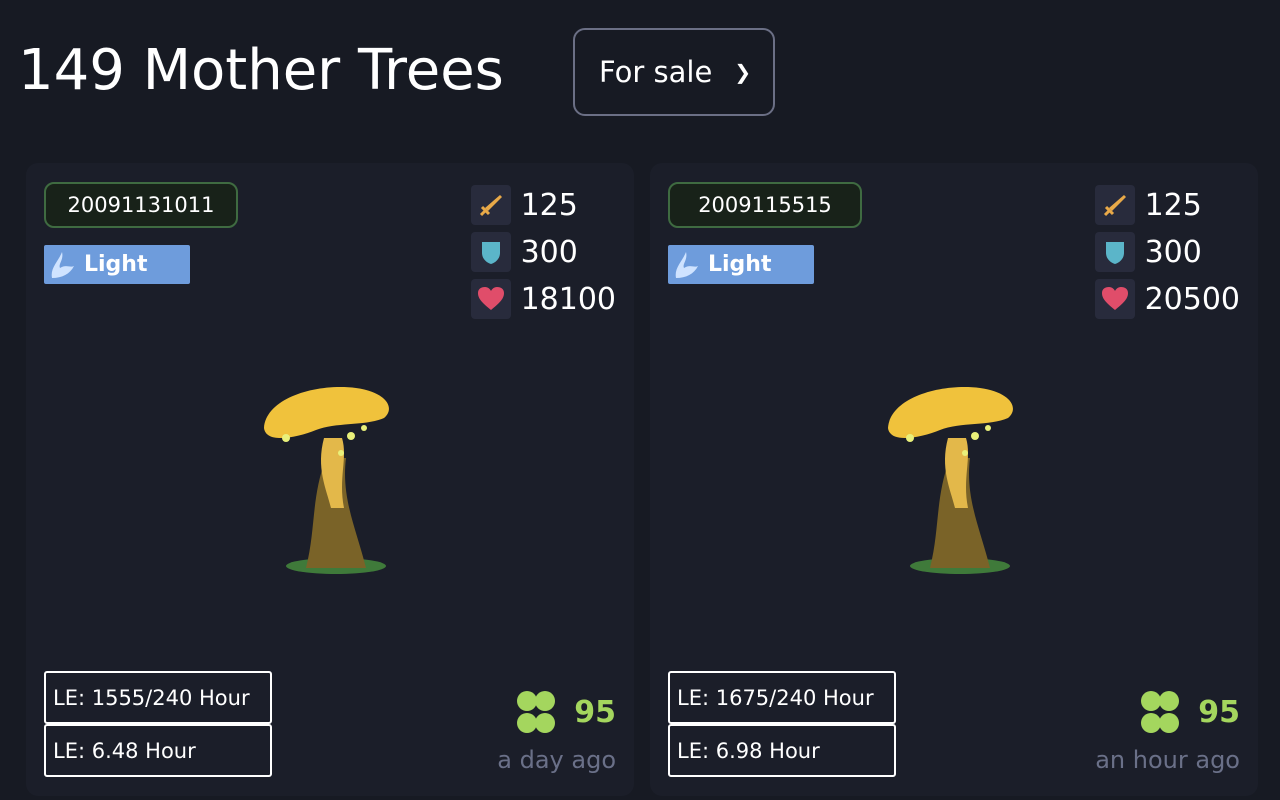 This screenshot has height=800, width=1280. What do you see at coordinates (158, 697) in the screenshot?
I see `le-total: LE: 1555/240 Hour` at bounding box center [158, 697].